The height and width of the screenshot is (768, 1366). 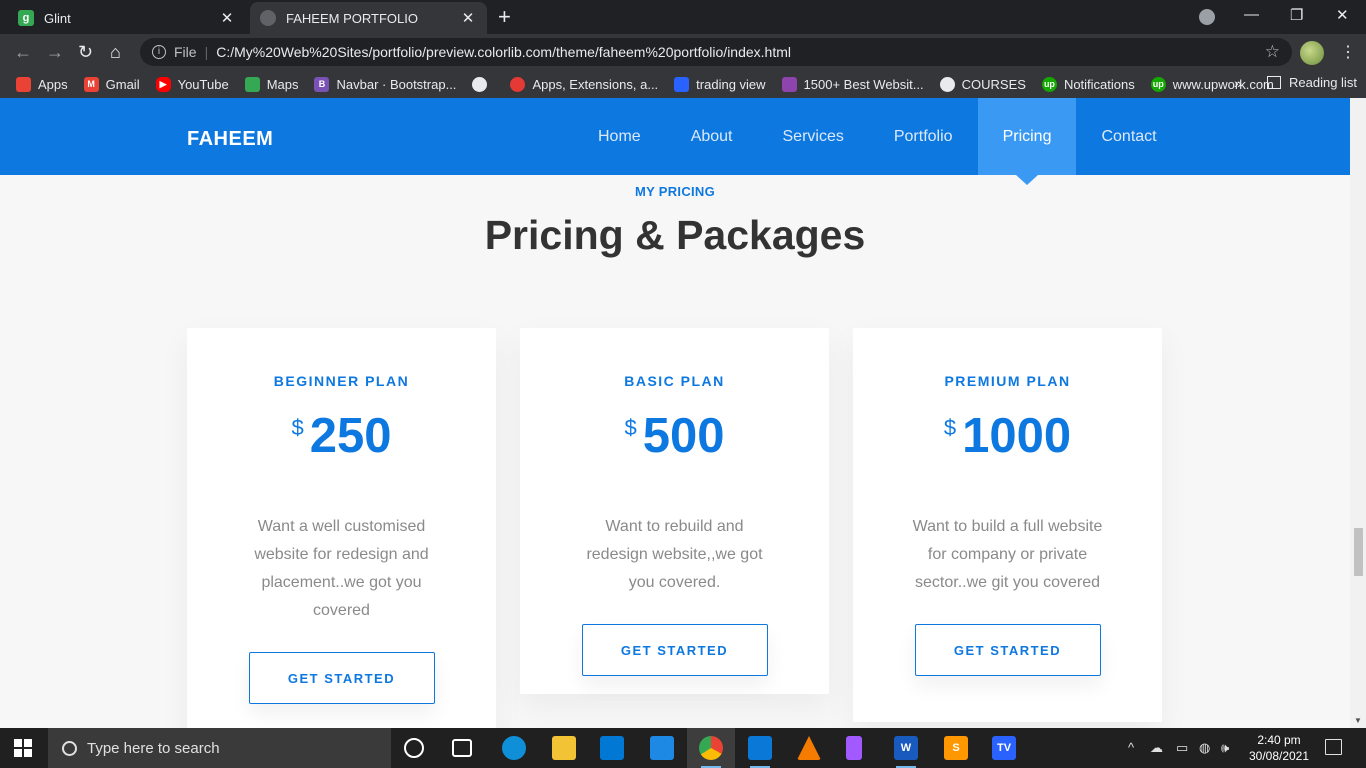 I want to click on more-menu-icon: ⋮, so click(x=1348, y=52).